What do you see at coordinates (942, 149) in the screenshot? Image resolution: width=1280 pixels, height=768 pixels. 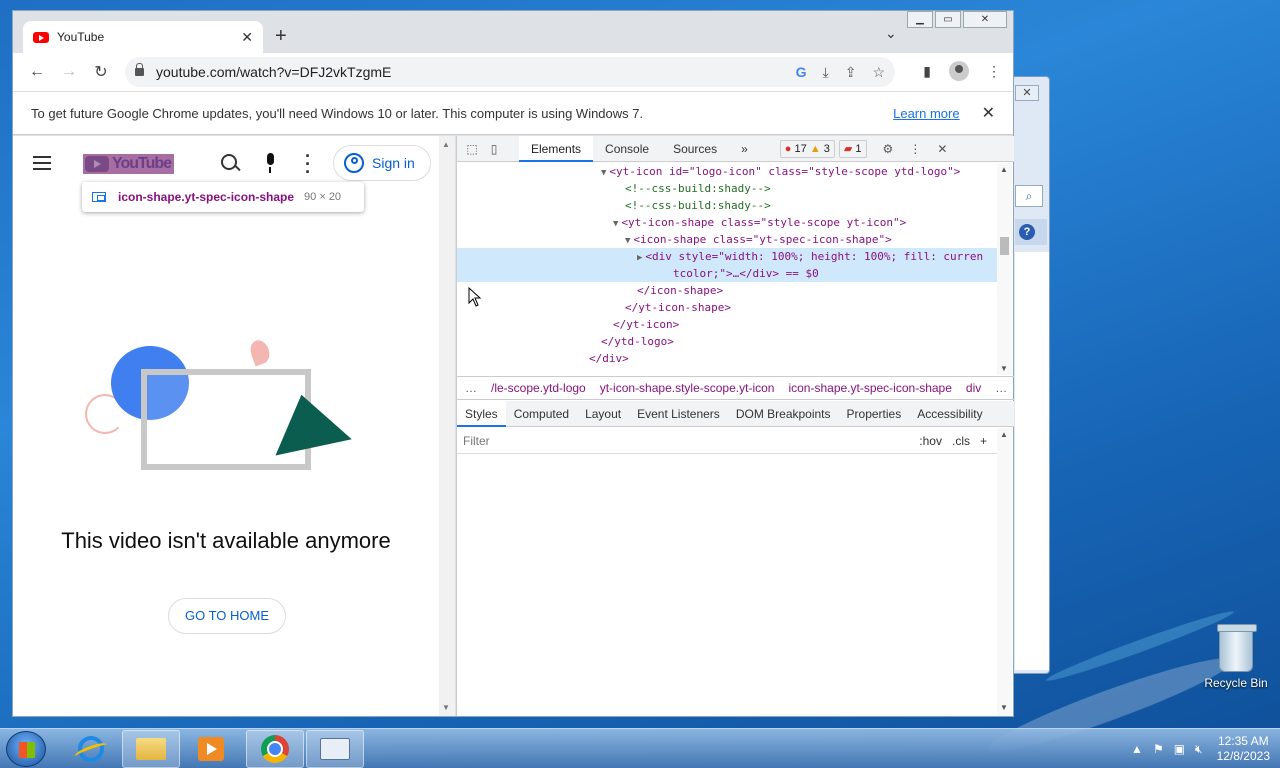 I see `close-devtools-icon: ✕` at bounding box center [942, 149].